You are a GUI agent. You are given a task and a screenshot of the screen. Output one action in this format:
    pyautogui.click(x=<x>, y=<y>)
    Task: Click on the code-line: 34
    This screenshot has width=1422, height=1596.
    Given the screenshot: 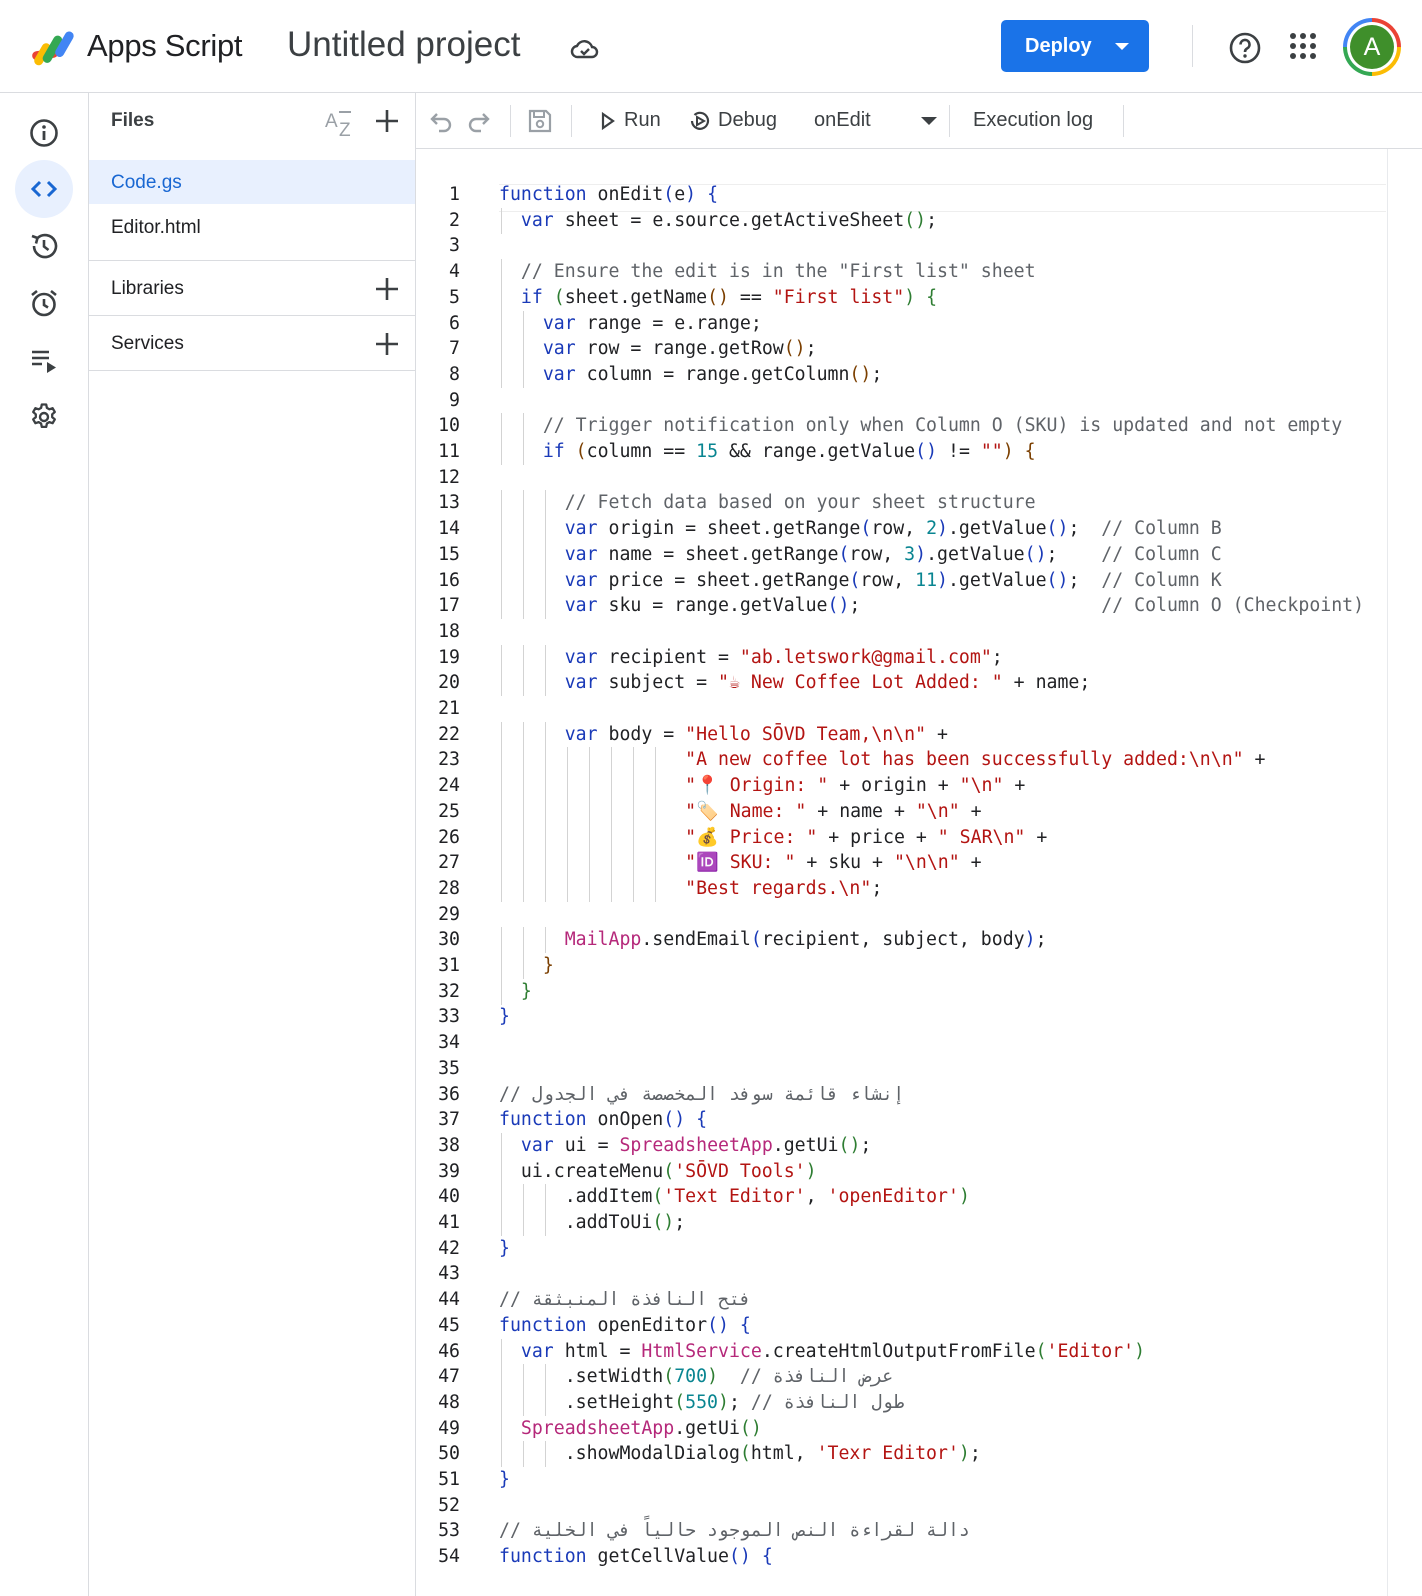 What is the action you would take?
    pyautogui.click(x=901, y=1043)
    